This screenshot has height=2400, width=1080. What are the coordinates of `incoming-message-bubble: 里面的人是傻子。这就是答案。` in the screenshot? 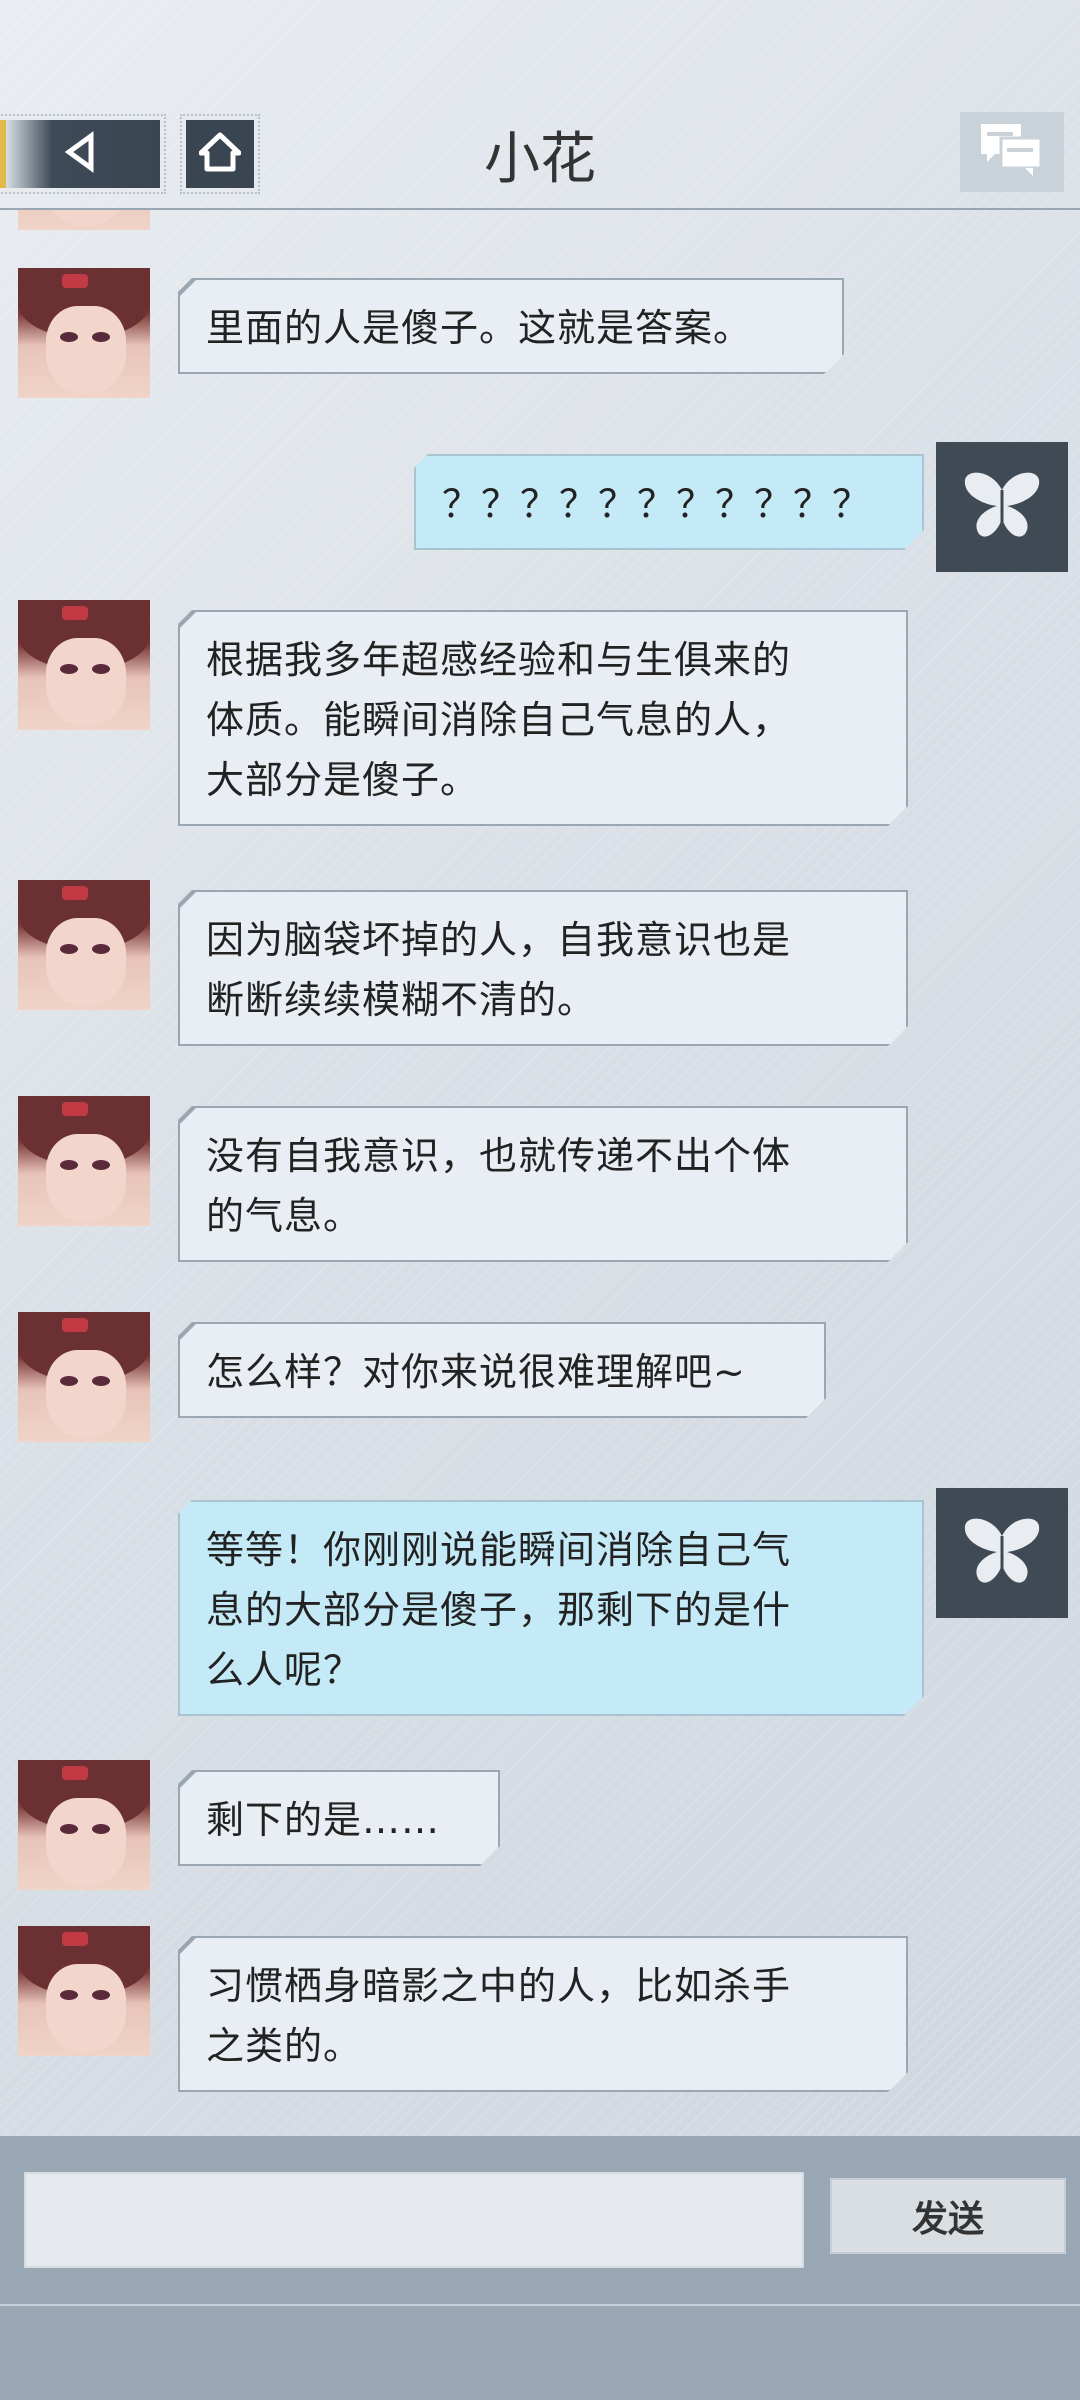 It's located at (511, 326).